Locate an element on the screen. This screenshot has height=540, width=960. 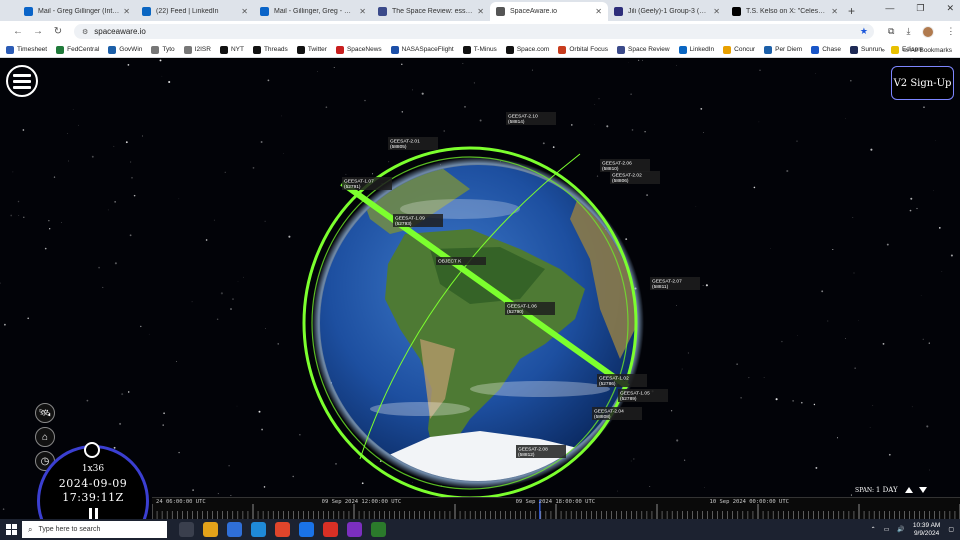
satellite-id: (58811) is located at coordinates (660, 287).